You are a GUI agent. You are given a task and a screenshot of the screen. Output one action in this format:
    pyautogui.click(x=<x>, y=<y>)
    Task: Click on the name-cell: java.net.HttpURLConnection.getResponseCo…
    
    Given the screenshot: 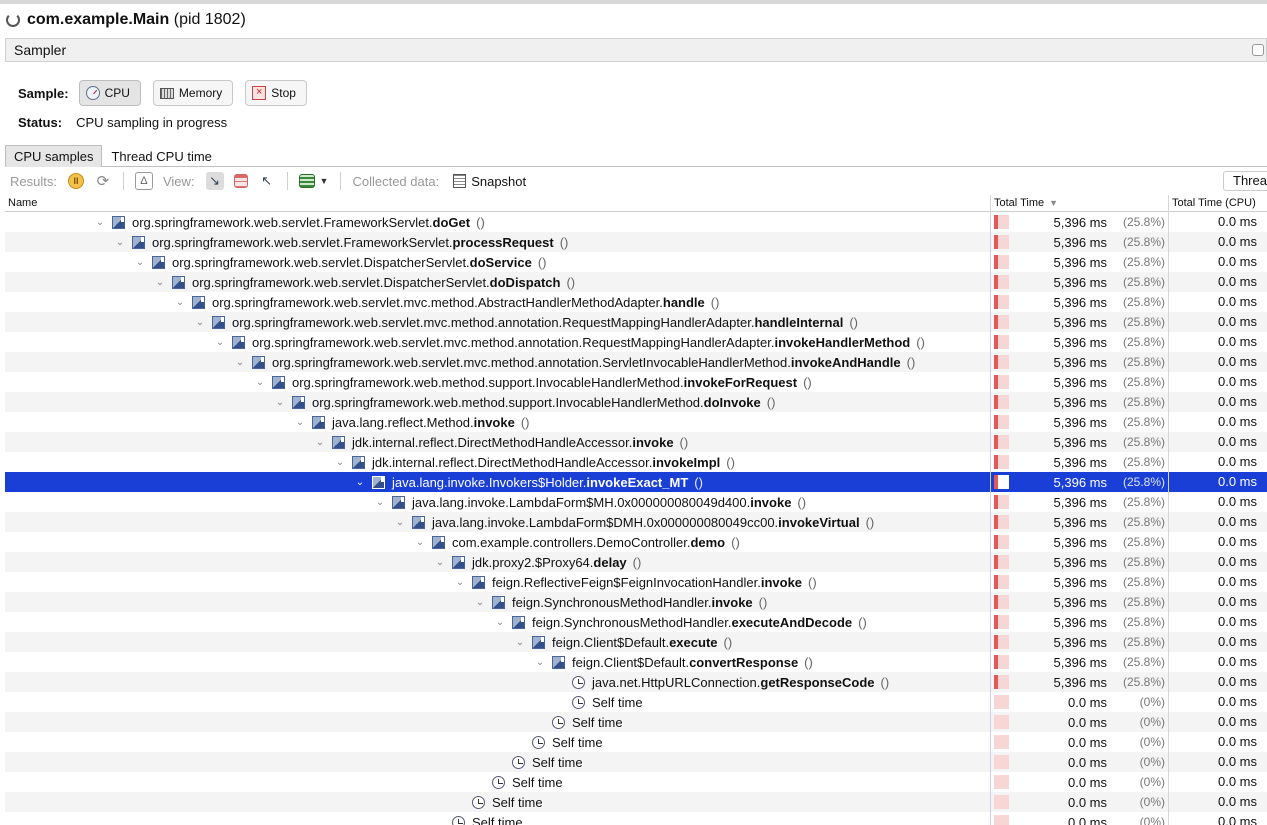 What is the action you would take?
    pyautogui.click(x=498, y=682)
    